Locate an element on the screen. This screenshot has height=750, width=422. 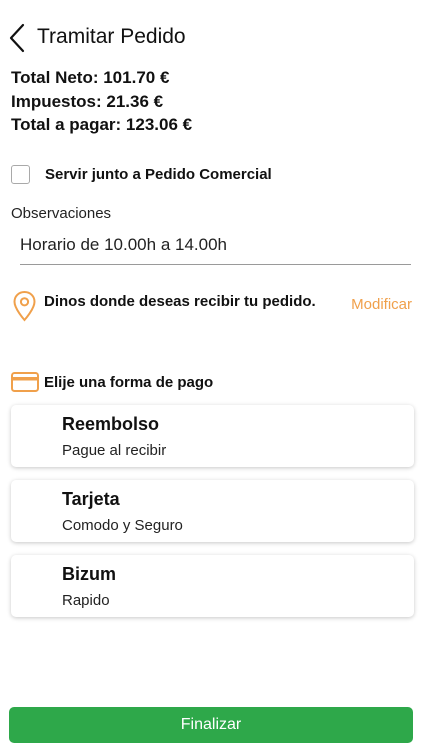
back-button is located at coordinates (17, 38).